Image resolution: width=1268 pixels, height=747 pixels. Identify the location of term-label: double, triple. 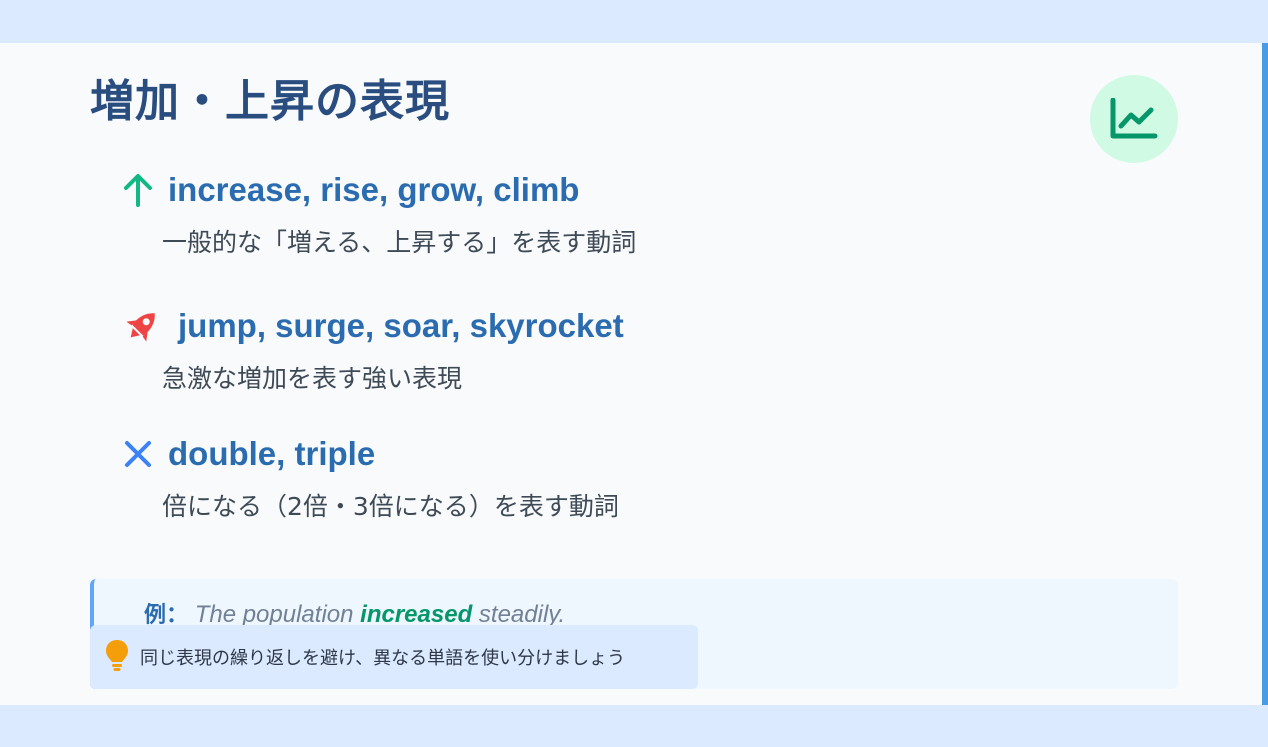
(272, 453).